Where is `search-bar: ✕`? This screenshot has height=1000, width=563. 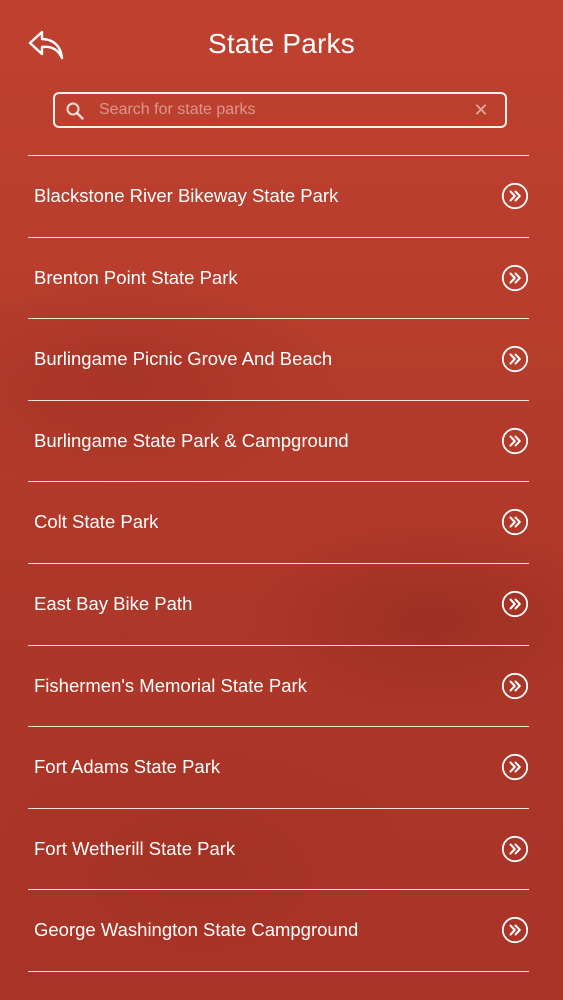
search-bar: ✕ is located at coordinates (280, 110).